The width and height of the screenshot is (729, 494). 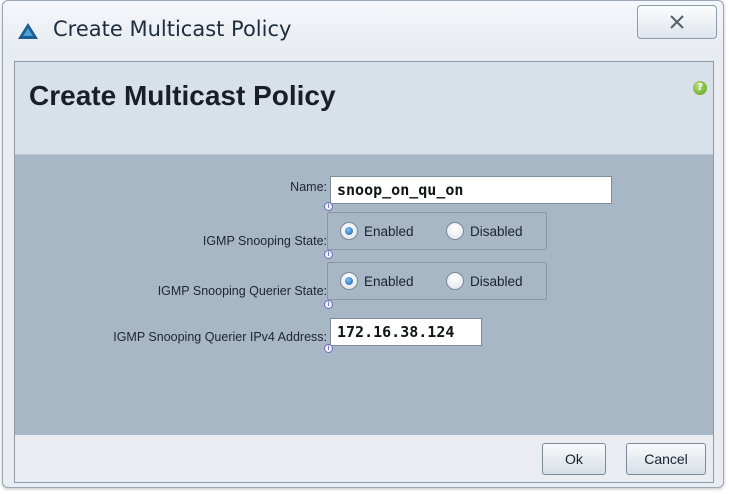 I want to click on querier-disabled-radio: Disabled, so click(x=484, y=281).